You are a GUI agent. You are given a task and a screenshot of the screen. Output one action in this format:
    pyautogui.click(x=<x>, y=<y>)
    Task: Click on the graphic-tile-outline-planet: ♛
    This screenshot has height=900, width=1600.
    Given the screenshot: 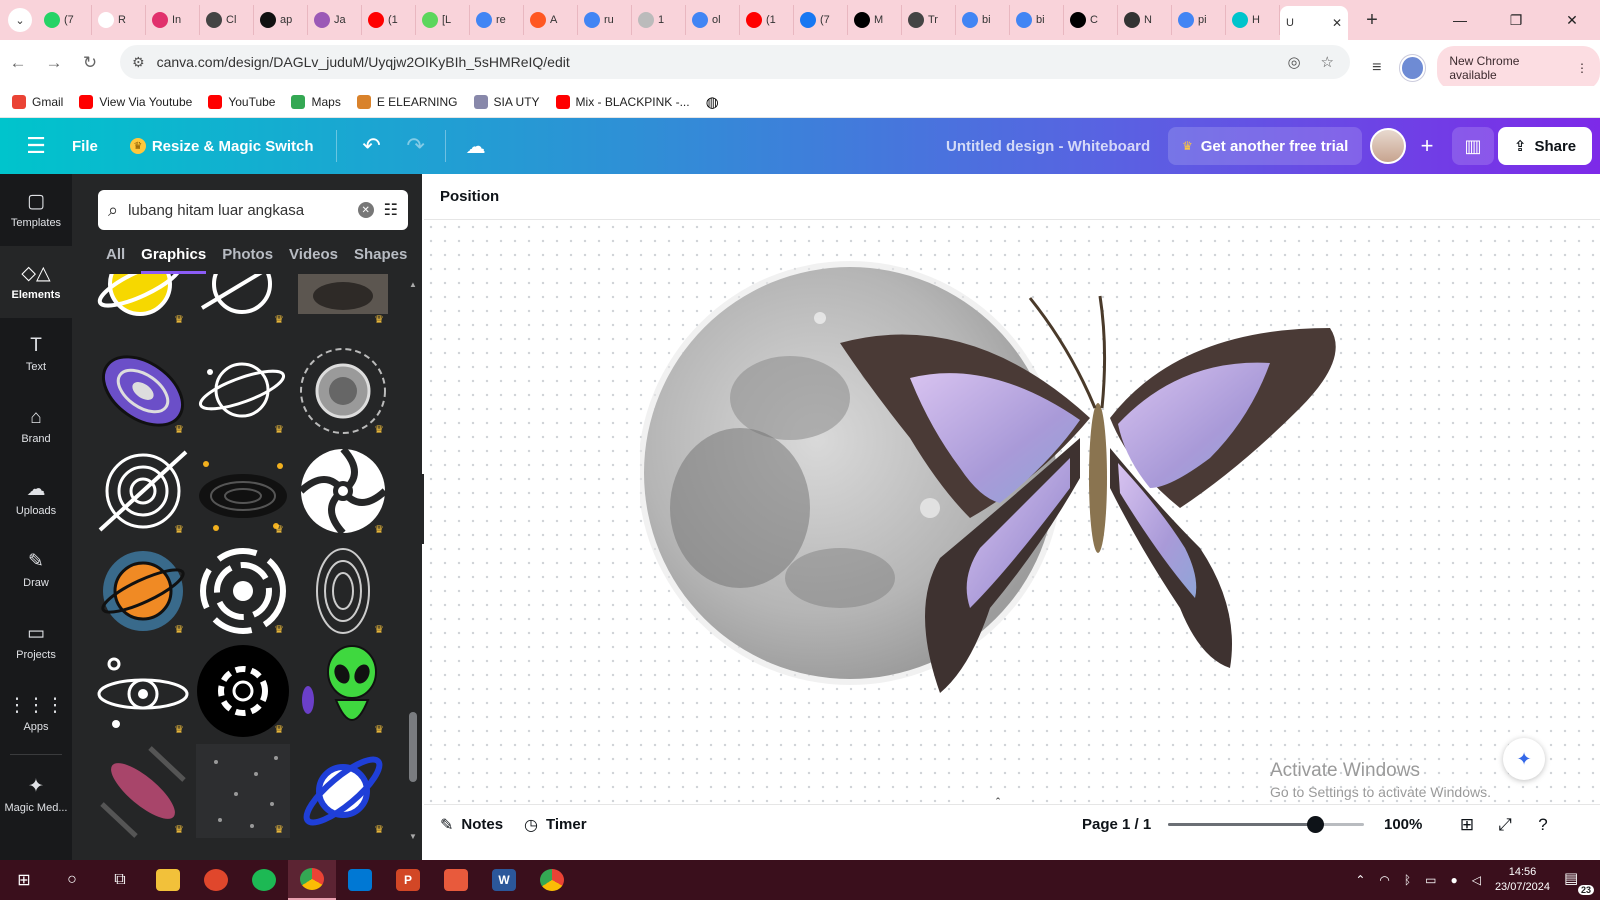 What is the action you would take?
    pyautogui.click(x=243, y=301)
    